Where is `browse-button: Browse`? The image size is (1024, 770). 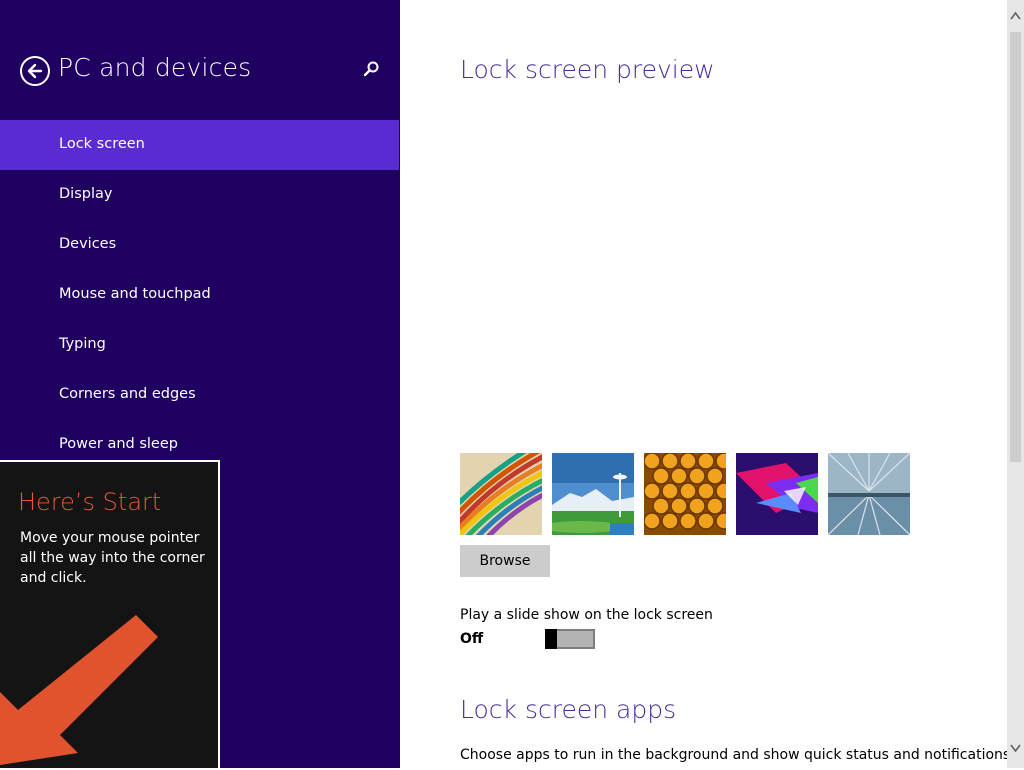
browse-button: Browse is located at coordinates (505, 561).